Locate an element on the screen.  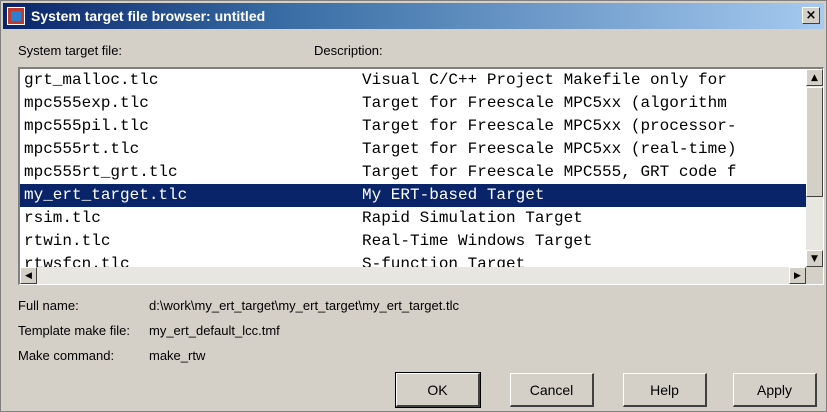
target-file-name: rtwin.tlc is located at coordinates (67, 241).